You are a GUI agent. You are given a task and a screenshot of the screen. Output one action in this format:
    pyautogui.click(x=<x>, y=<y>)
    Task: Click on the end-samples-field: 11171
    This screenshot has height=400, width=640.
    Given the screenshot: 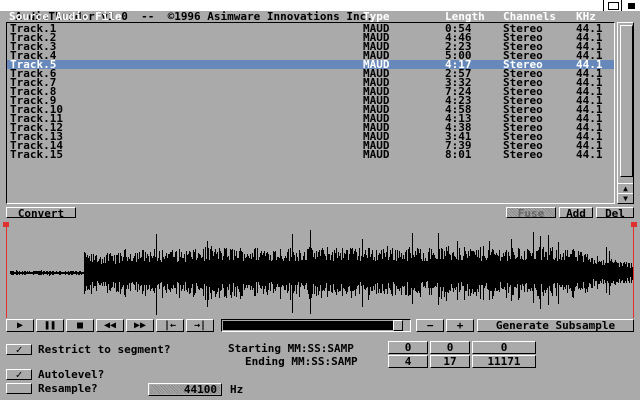 What is the action you would take?
    pyautogui.click(x=504, y=361)
    